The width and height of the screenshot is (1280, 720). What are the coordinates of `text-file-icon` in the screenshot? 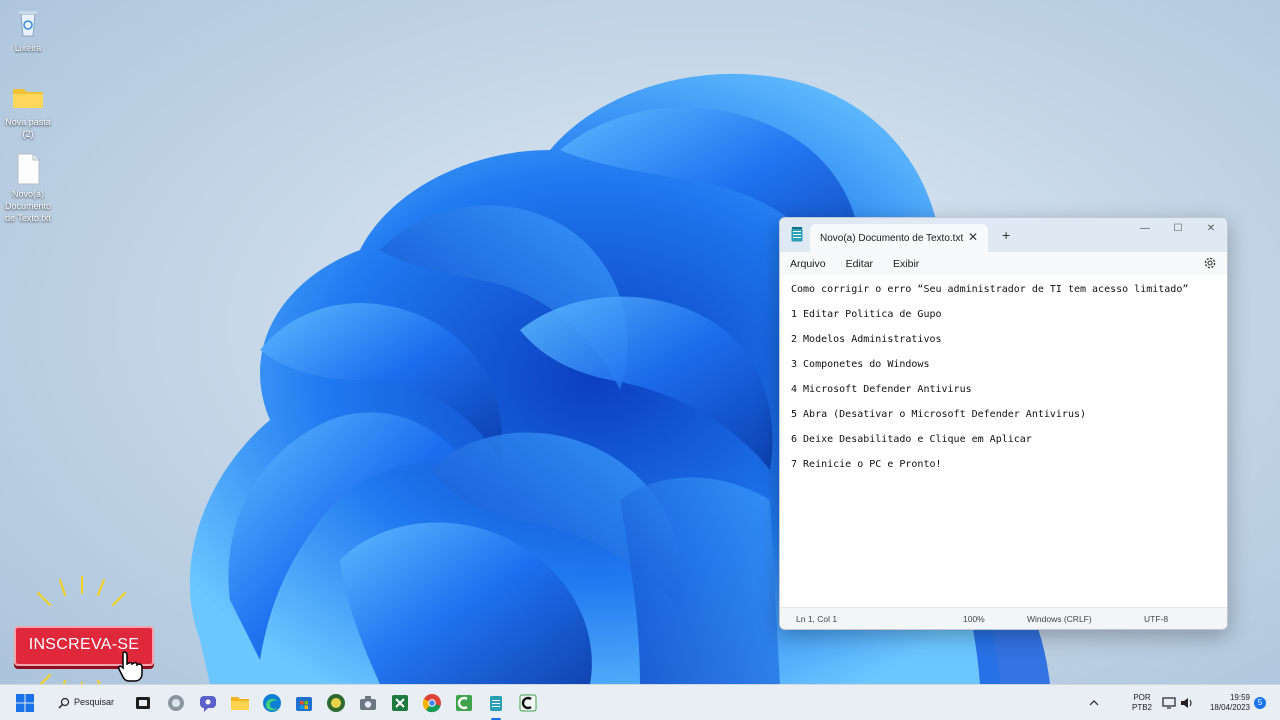 It's located at (28, 169).